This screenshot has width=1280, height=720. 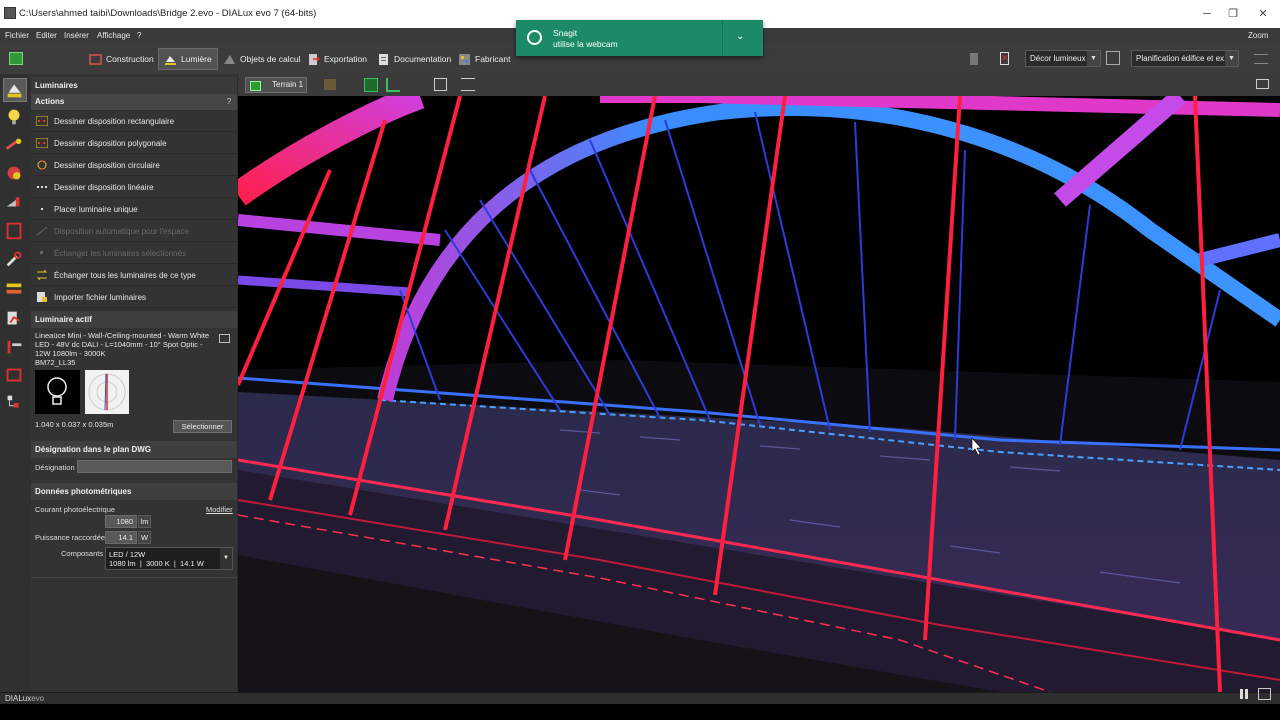 I want to click on tab-fabricant: Fabricant, so click(x=484, y=59).